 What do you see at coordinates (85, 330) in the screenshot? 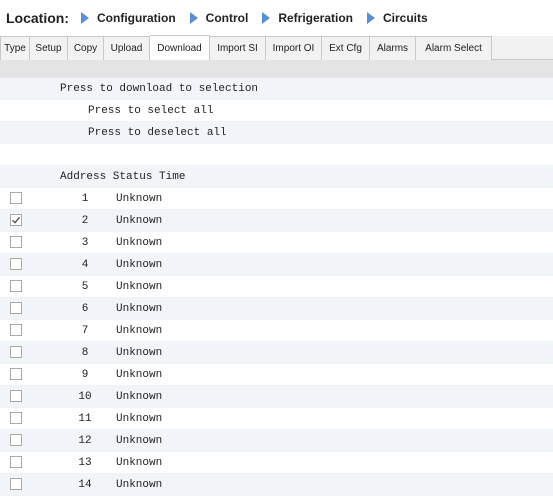
I see `row-address: 7` at bounding box center [85, 330].